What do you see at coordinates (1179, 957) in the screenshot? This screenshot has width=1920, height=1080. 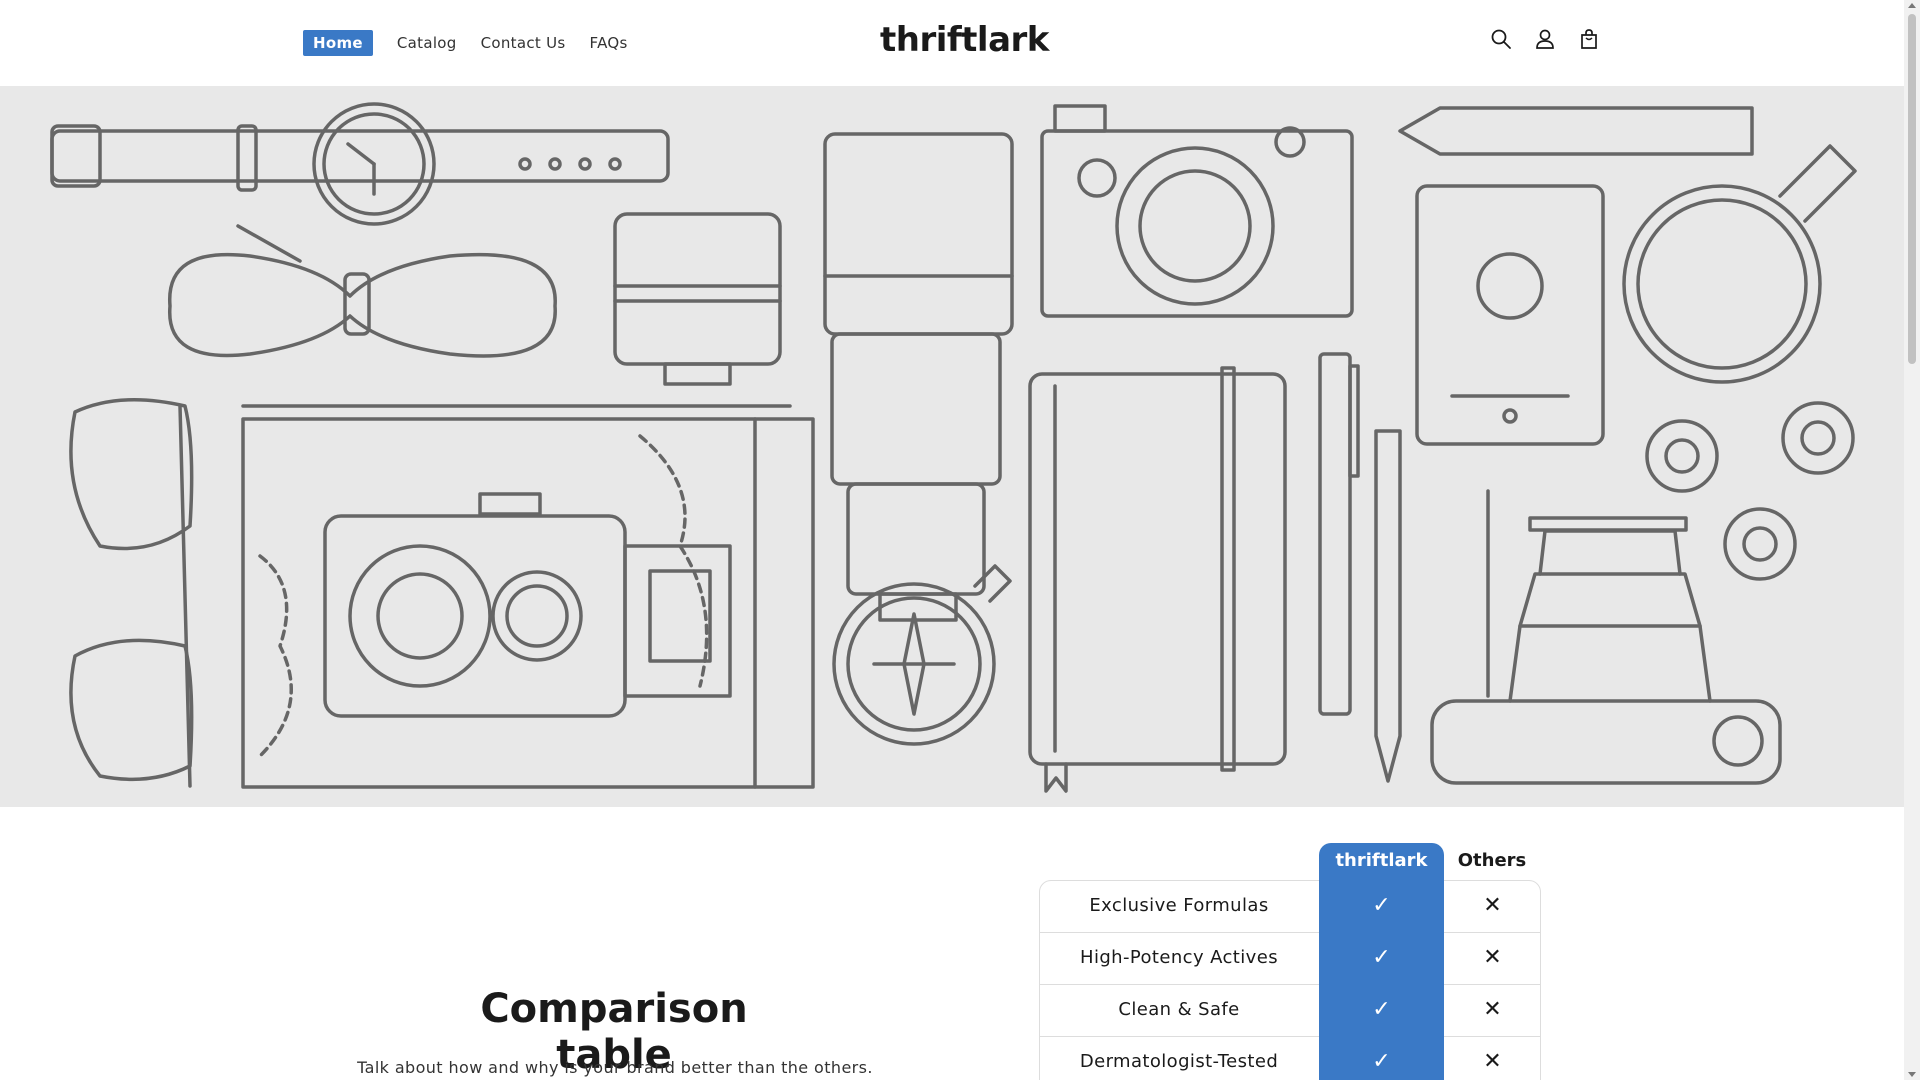 I see `feature-label: High-Potency Actives` at bounding box center [1179, 957].